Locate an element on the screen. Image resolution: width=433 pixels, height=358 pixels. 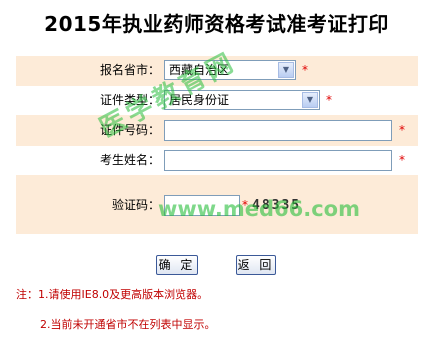
note-line-1: 注：1.请使用IE8.0及更高版本浏览器。 is located at coordinates (112, 294).